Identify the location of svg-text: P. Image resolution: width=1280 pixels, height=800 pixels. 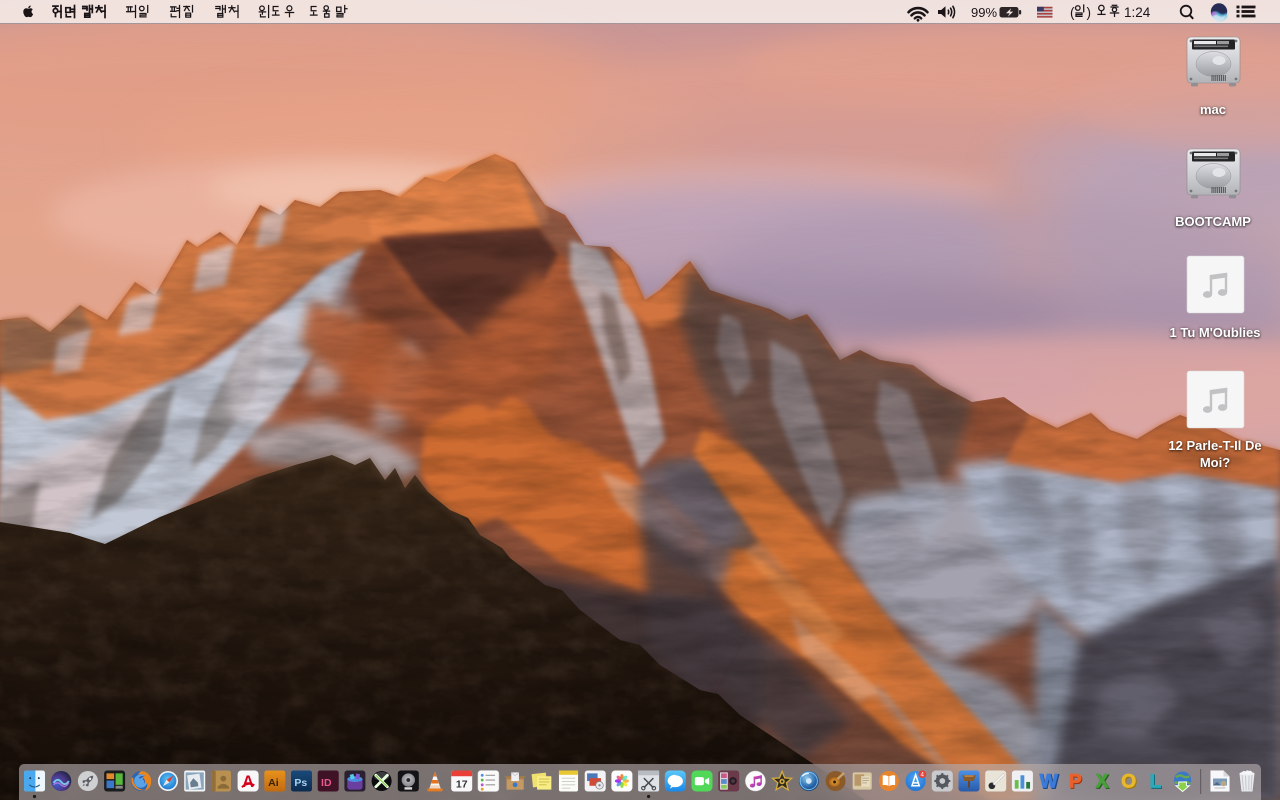
(1075, 782).